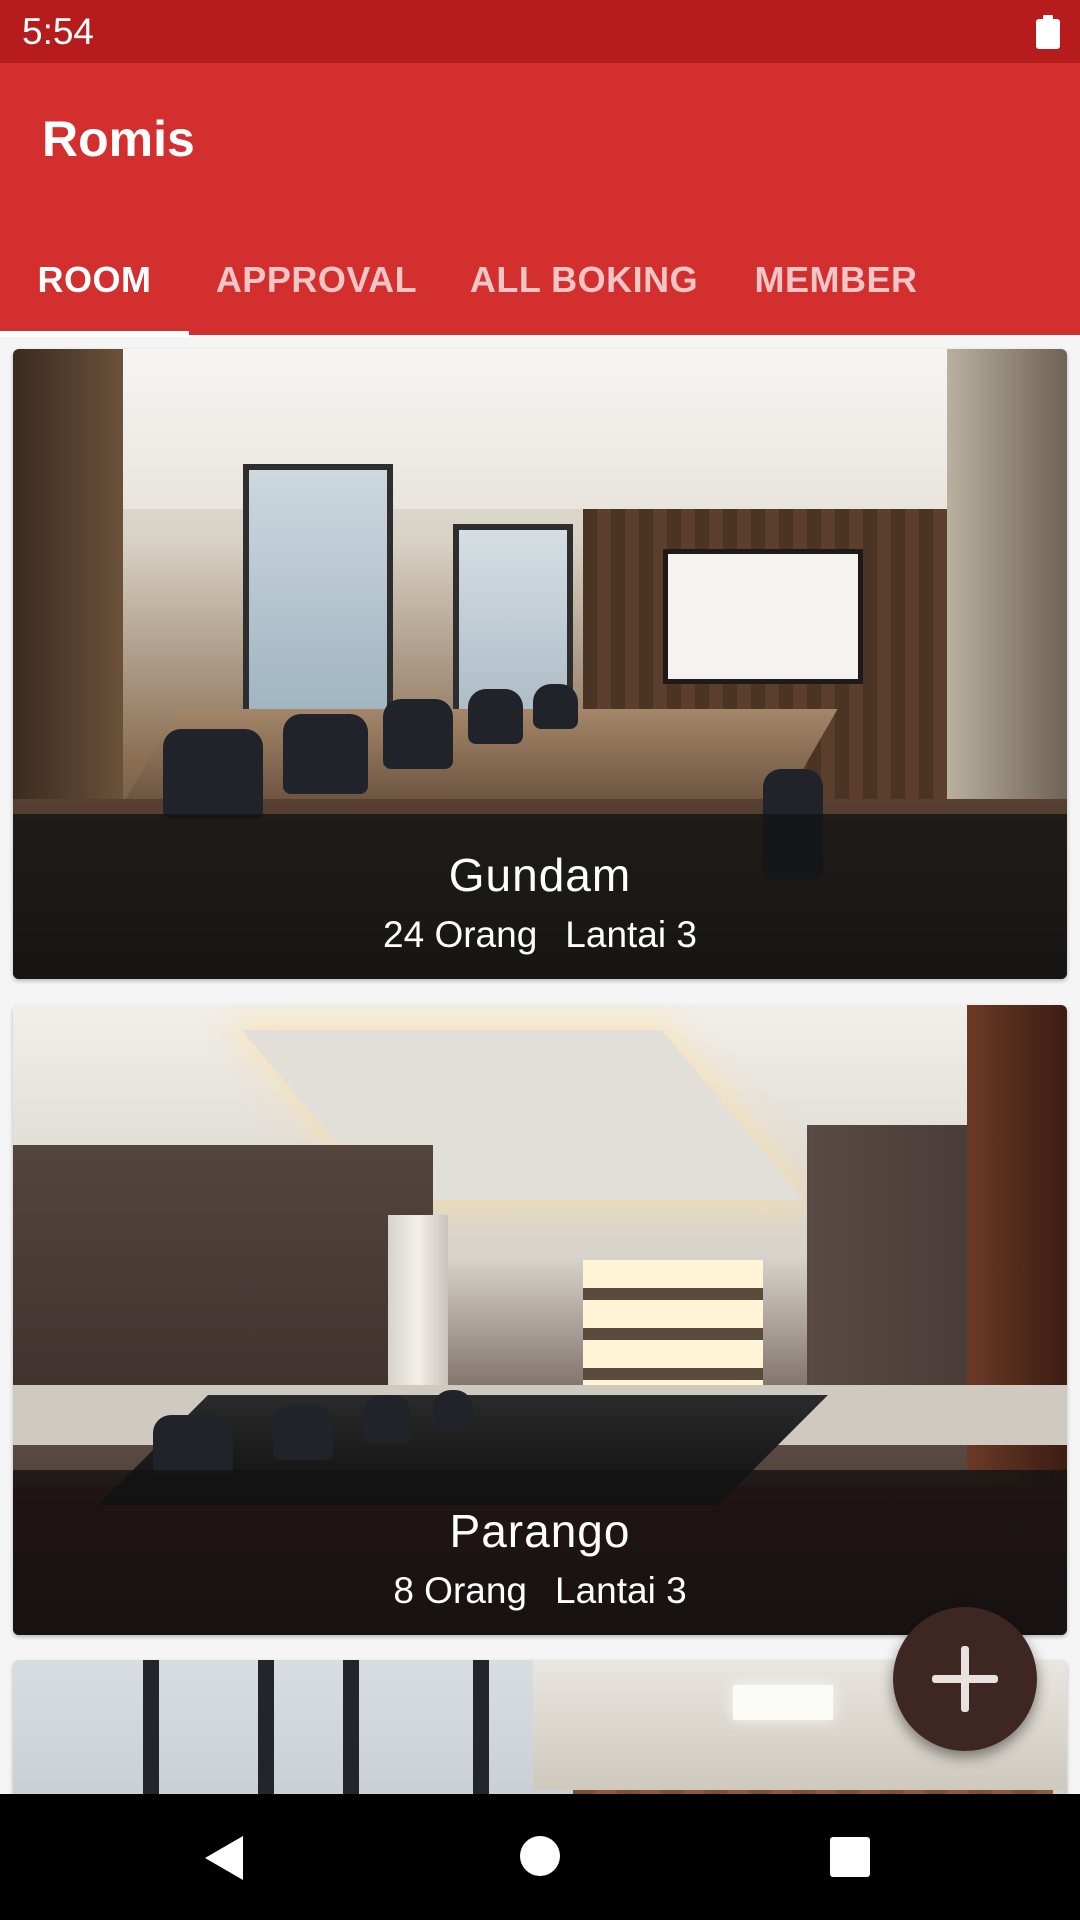 The height and width of the screenshot is (1920, 1080). What do you see at coordinates (540, 1591) in the screenshot?
I see `room-meta: 8 Orang Lantai 3` at bounding box center [540, 1591].